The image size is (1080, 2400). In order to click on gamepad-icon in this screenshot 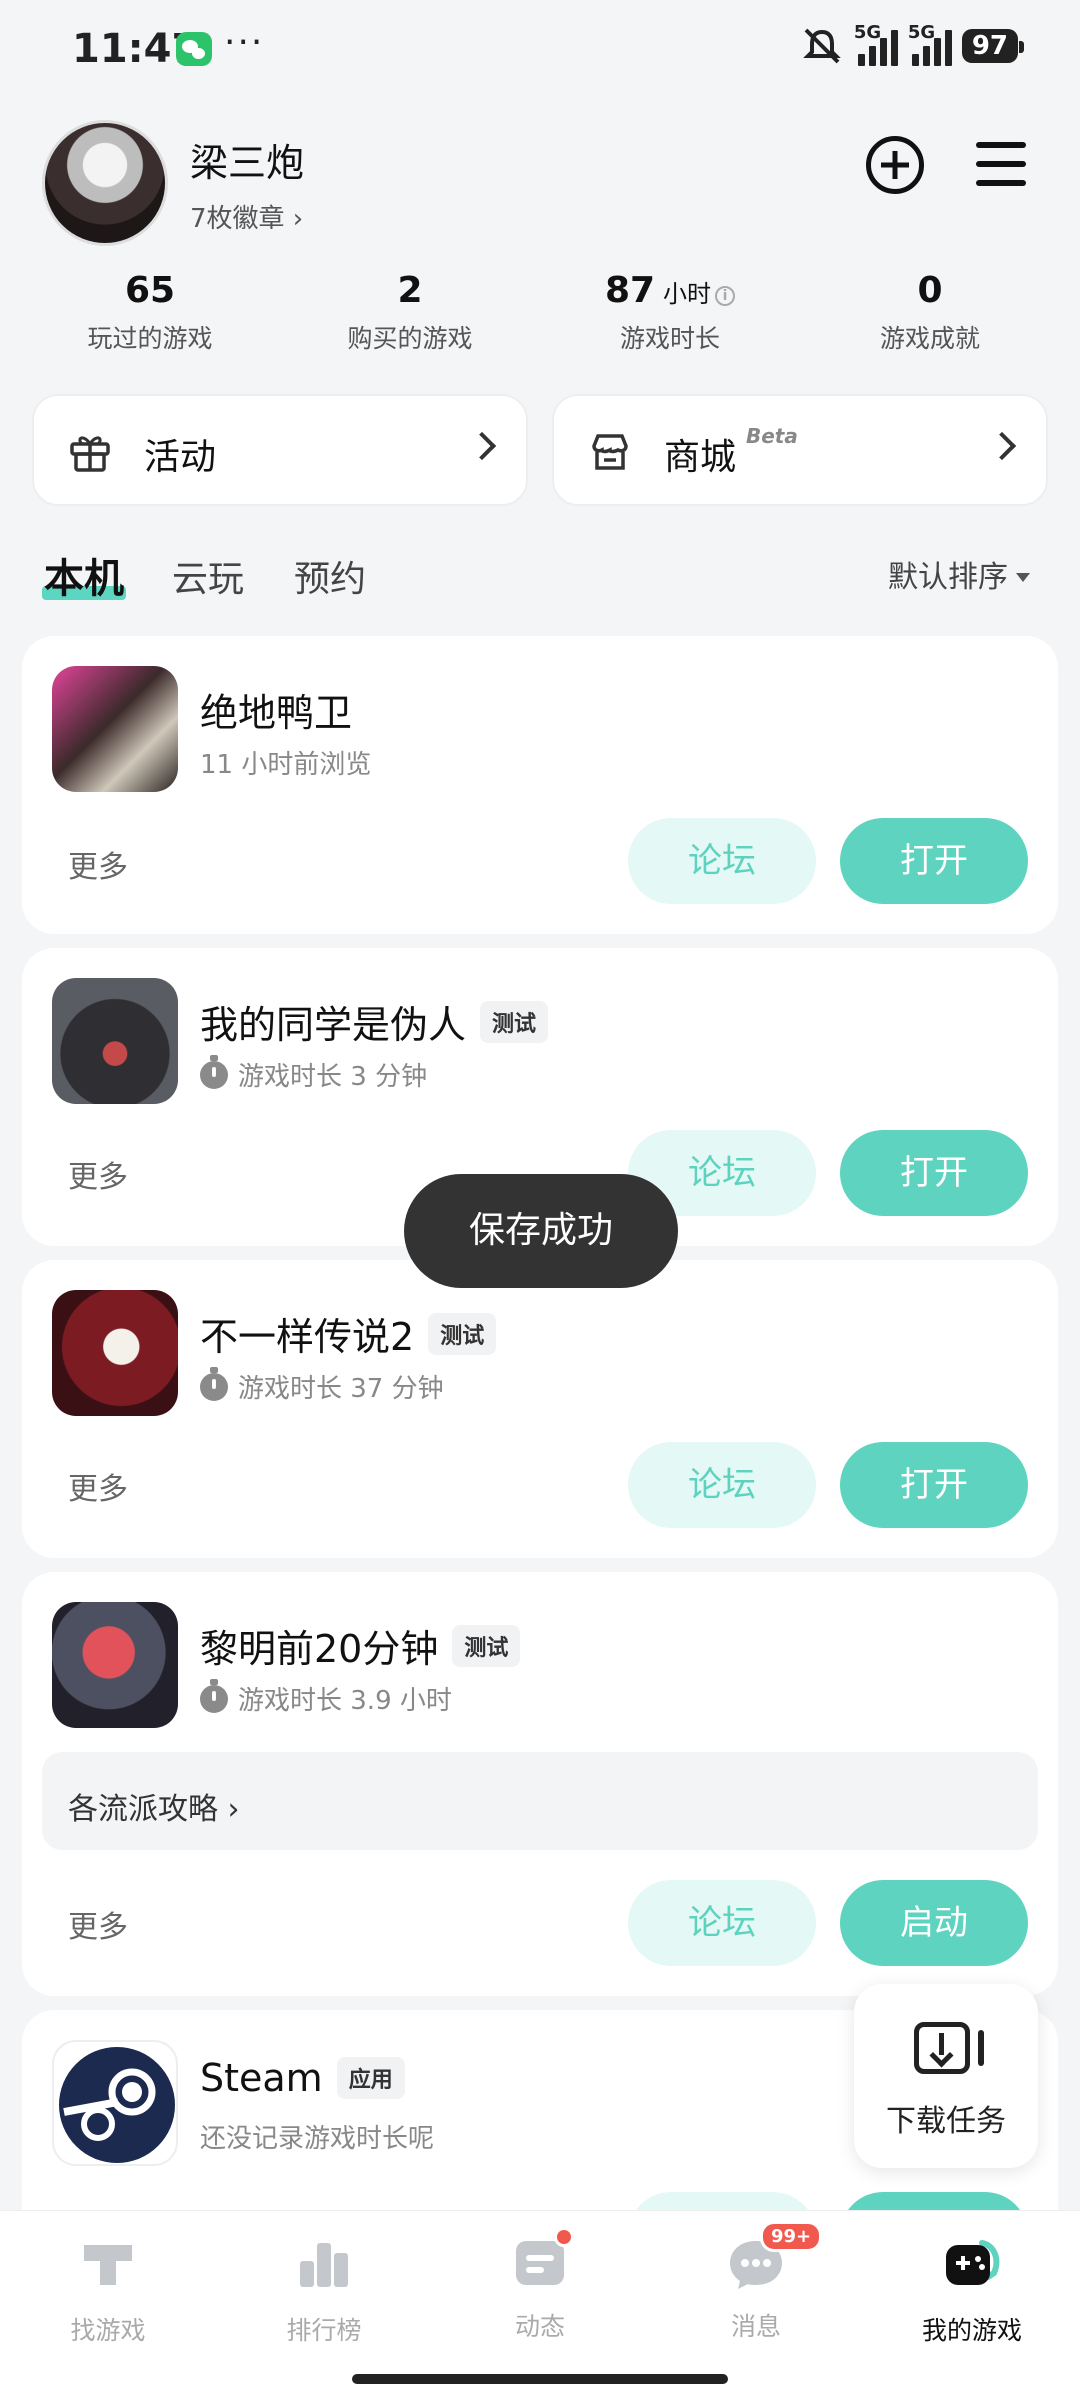, I will do `click(973, 2262)`.